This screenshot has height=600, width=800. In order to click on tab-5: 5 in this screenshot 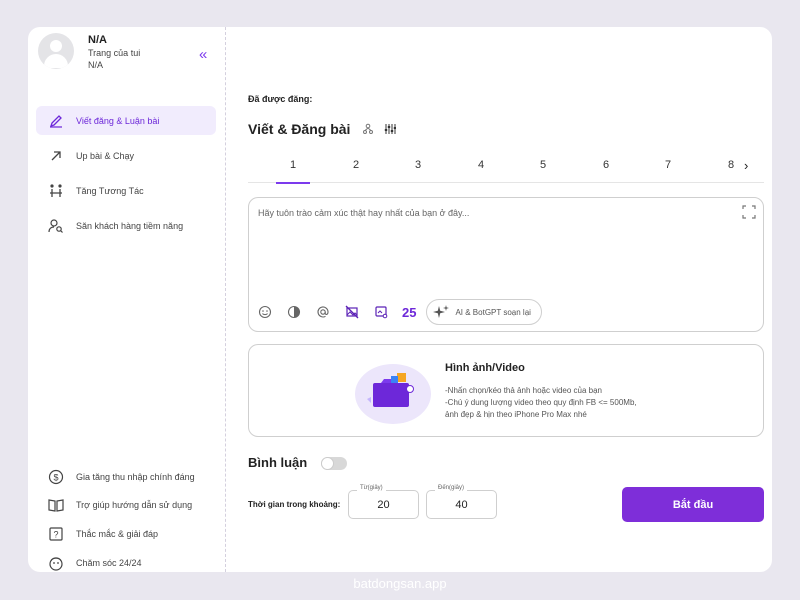, I will do `click(543, 165)`.